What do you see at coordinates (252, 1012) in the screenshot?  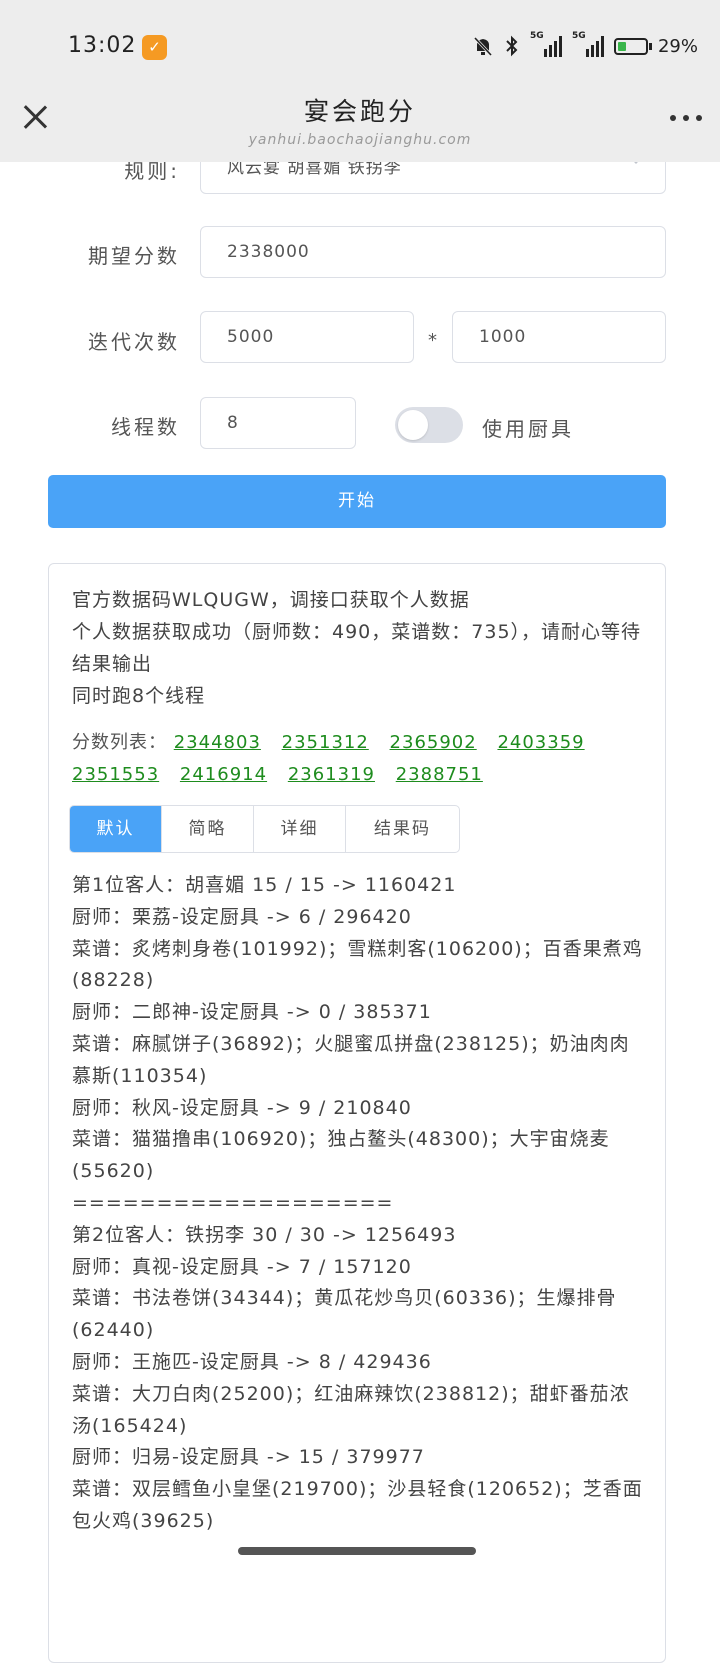 I see `result-line: 厨师：二郎神-设定厨具 -> 0 / 385371` at bounding box center [252, 1012].